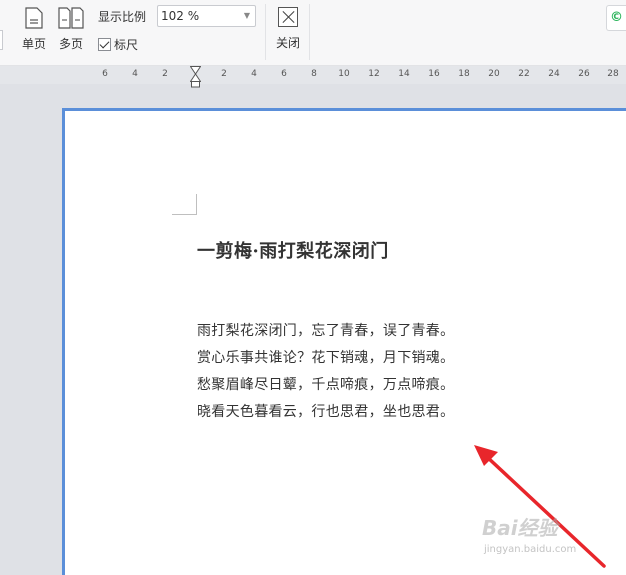 The image size is (626, 575). What do you see at coordinates (326, 385) in the screenshot?
I see `poem-line: 愁聚眉峰尽日颦，千点啼痕，万点啼痕。` at bounding box center [326, 385].